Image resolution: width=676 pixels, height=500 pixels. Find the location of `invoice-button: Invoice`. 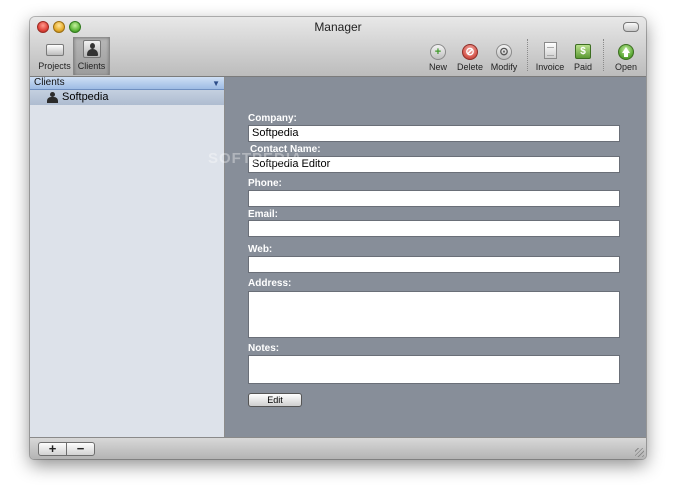

invoice-button: Invoice is located at coordinates (550, 56).